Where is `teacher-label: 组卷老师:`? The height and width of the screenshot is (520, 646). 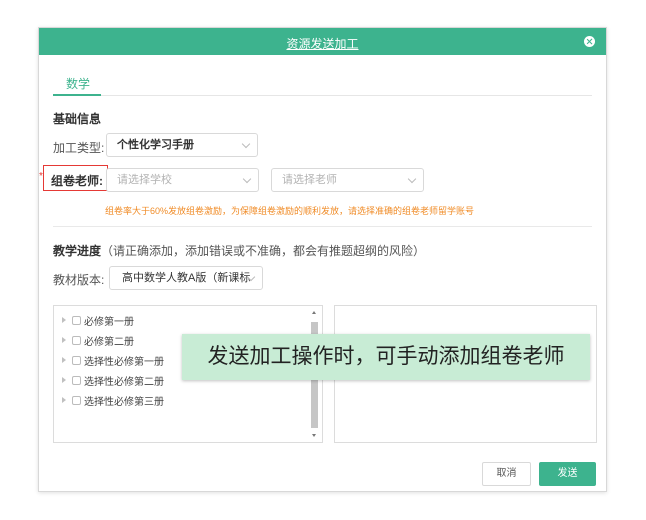
teacher-label: 组卷老师: is located at coordinates (77, 181).